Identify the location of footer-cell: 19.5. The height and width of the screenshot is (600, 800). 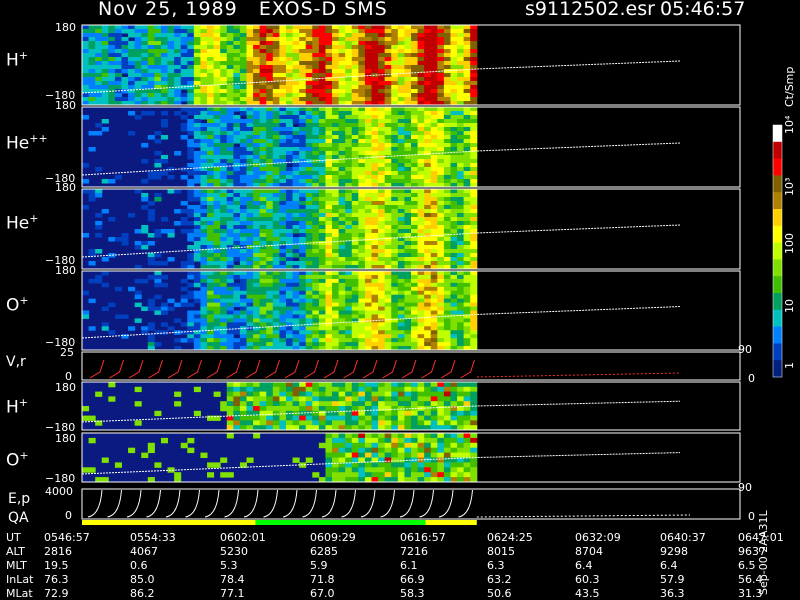
(56, 565).